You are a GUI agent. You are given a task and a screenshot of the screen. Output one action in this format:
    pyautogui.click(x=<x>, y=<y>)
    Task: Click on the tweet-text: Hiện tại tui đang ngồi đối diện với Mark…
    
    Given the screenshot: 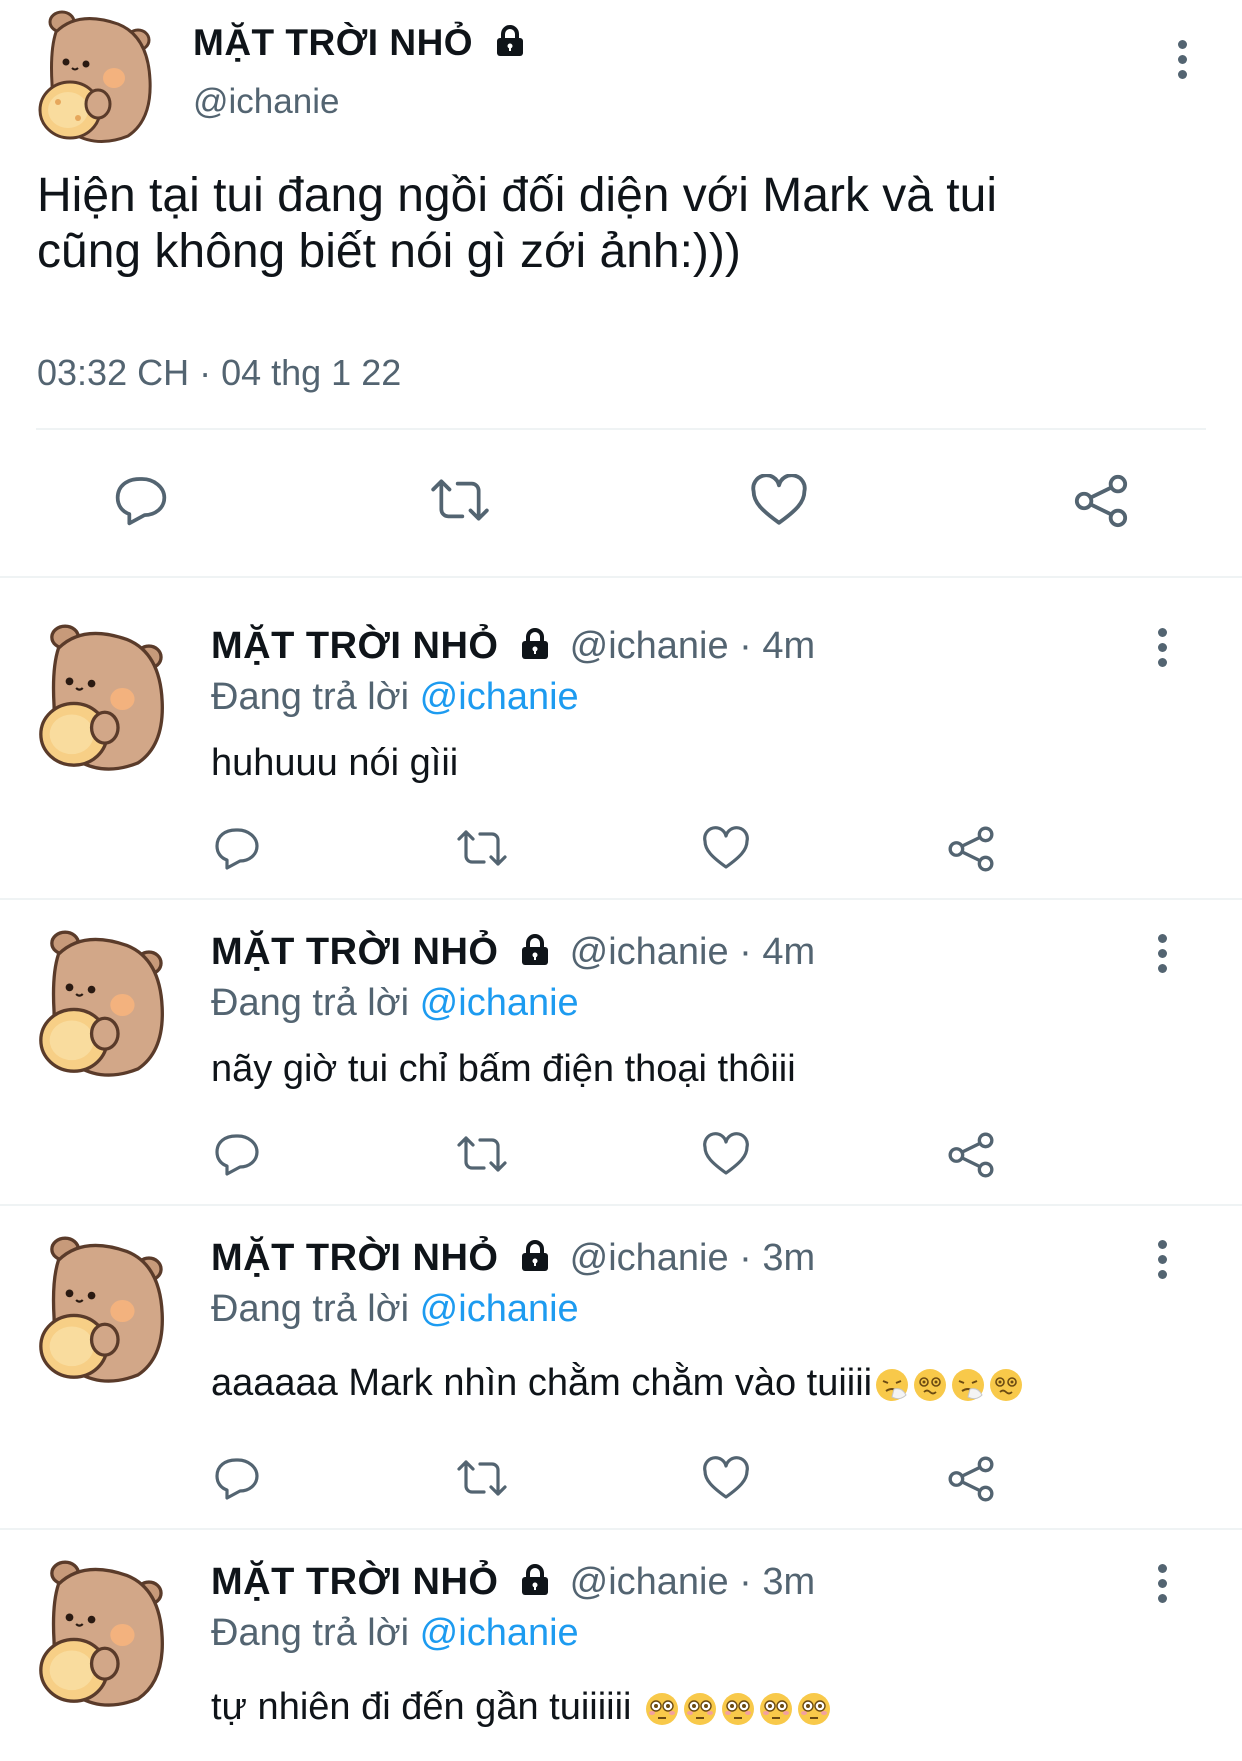 What is the action you would take?
    pyautogui.click(x=517, y=224)
    